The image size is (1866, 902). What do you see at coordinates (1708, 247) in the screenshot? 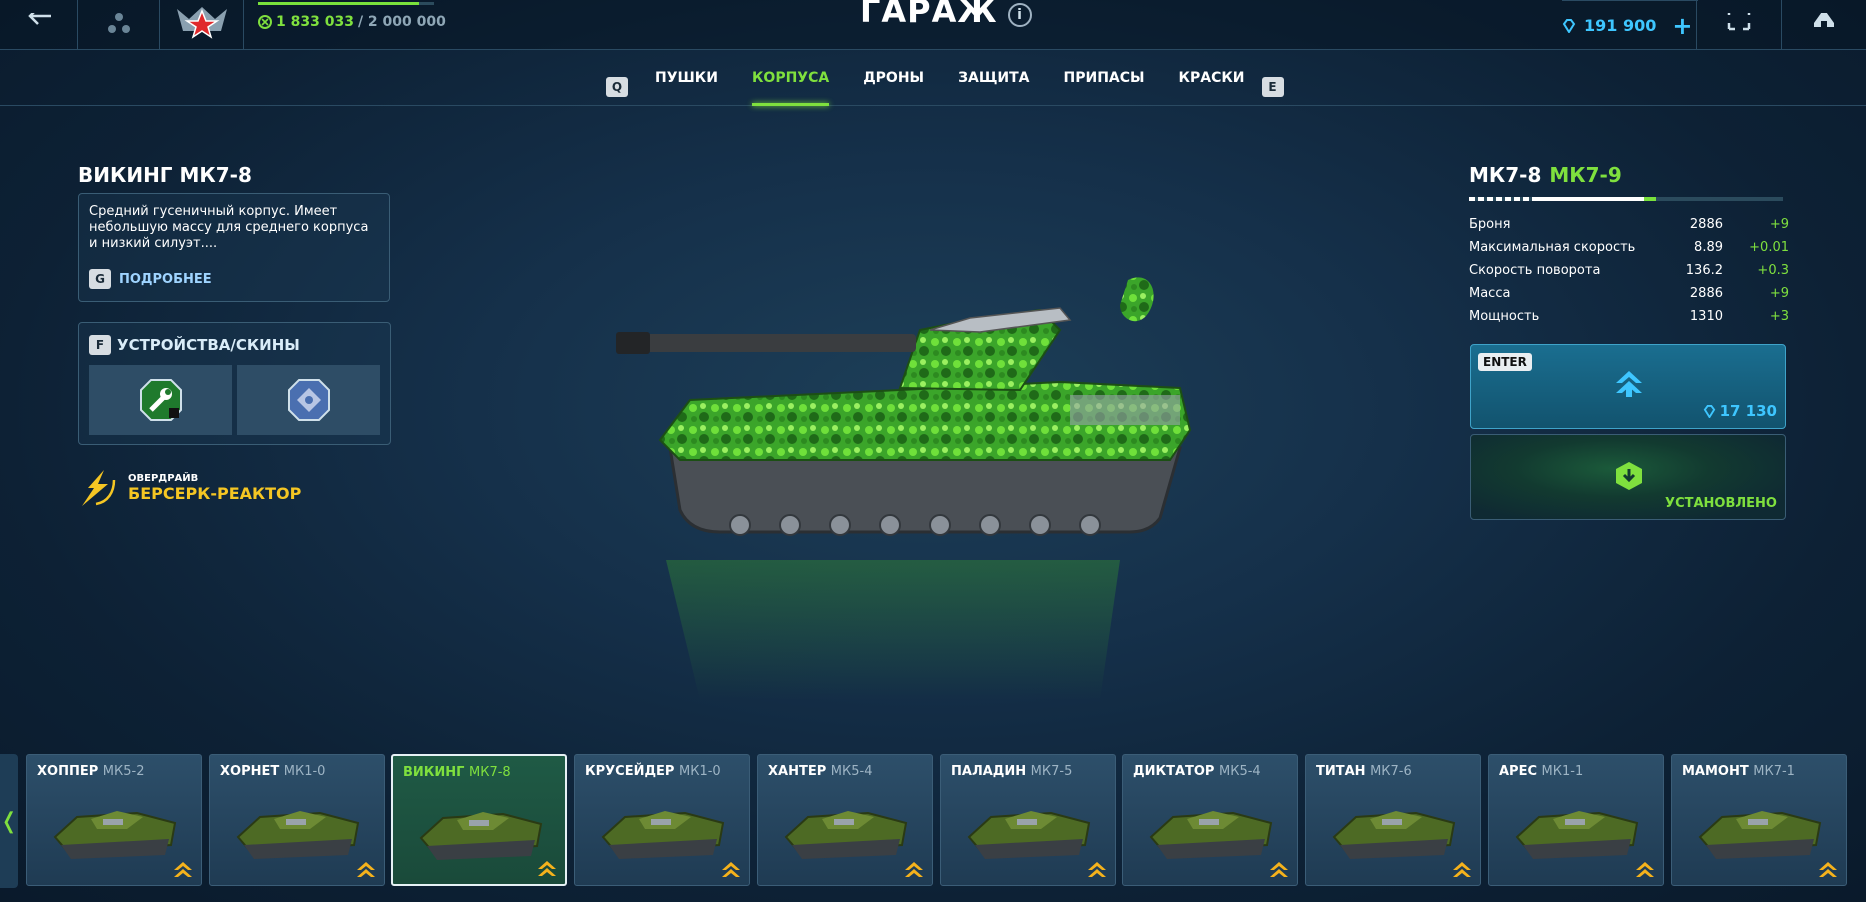
I see `stat-value: 8.89` at bounding box center [1708, 247].